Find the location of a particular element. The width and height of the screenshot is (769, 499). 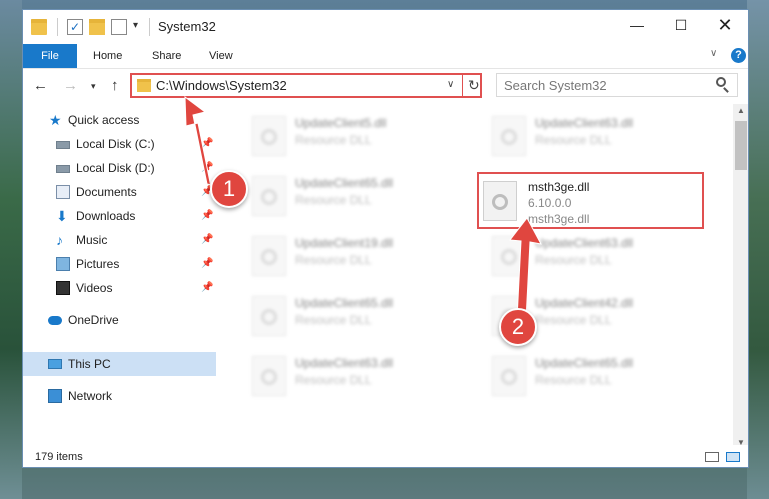

sidebar-item-downloads: ⬇ Downloads 📌 is located at coordinates (119, 216).